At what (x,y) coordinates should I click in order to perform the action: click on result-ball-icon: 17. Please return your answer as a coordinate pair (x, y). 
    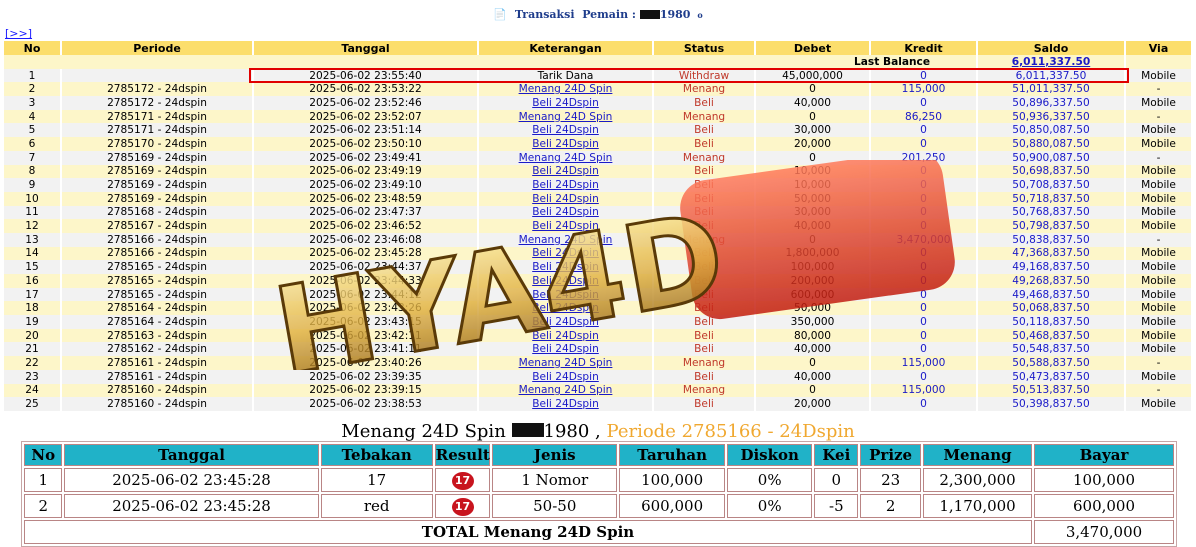
    Looking at the image, I should click on (462, 481).